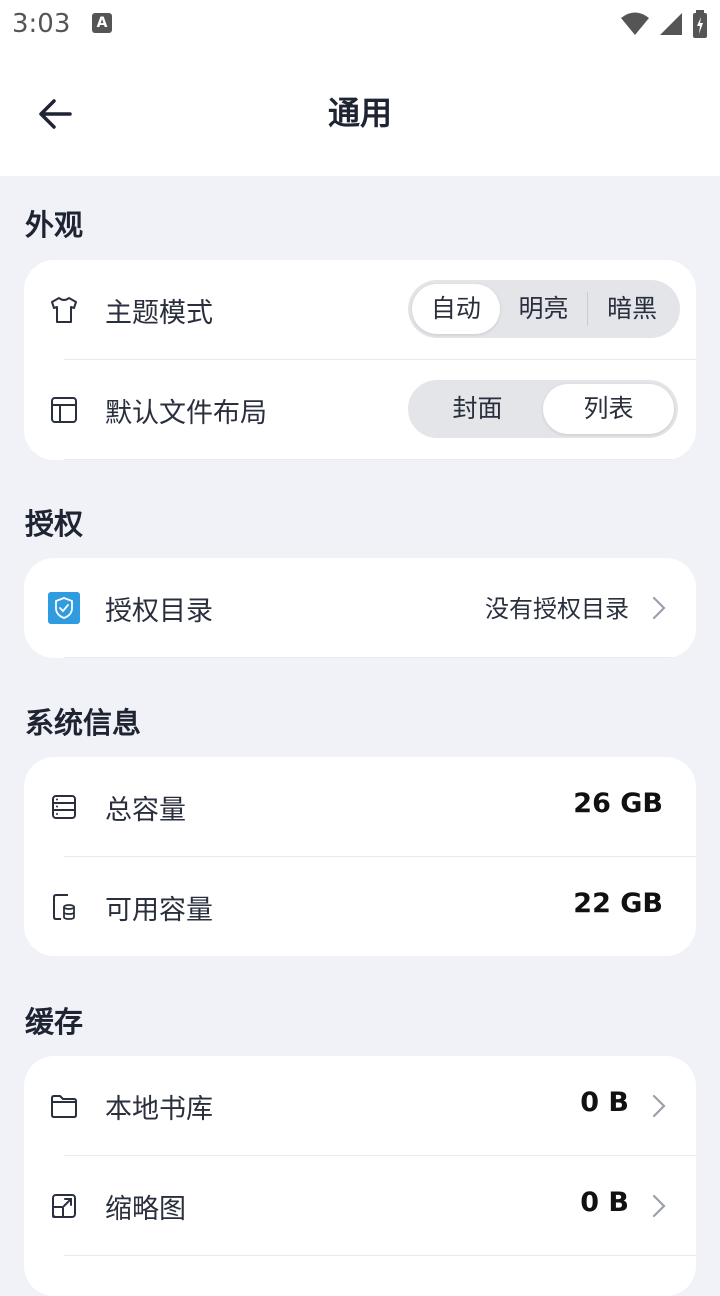 The height and width of the screenshot is (1296, 720). What do you see at coordinates (604, 1202) in the screenshot?
I see `thumbnails-value: 0 B` at bounding box center [604, 1202].